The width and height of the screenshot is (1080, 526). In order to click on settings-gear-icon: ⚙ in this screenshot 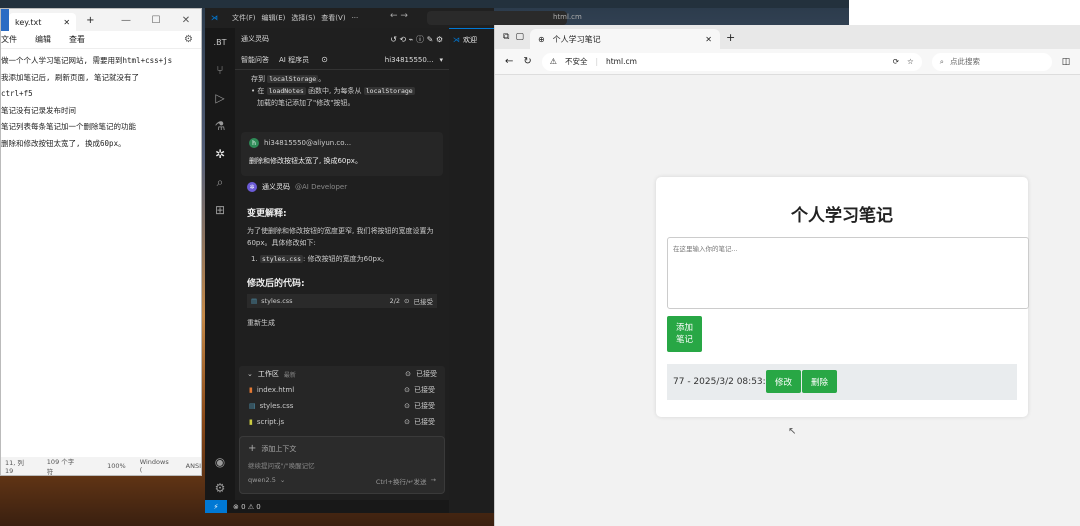, I will do `click(220, 488)`.